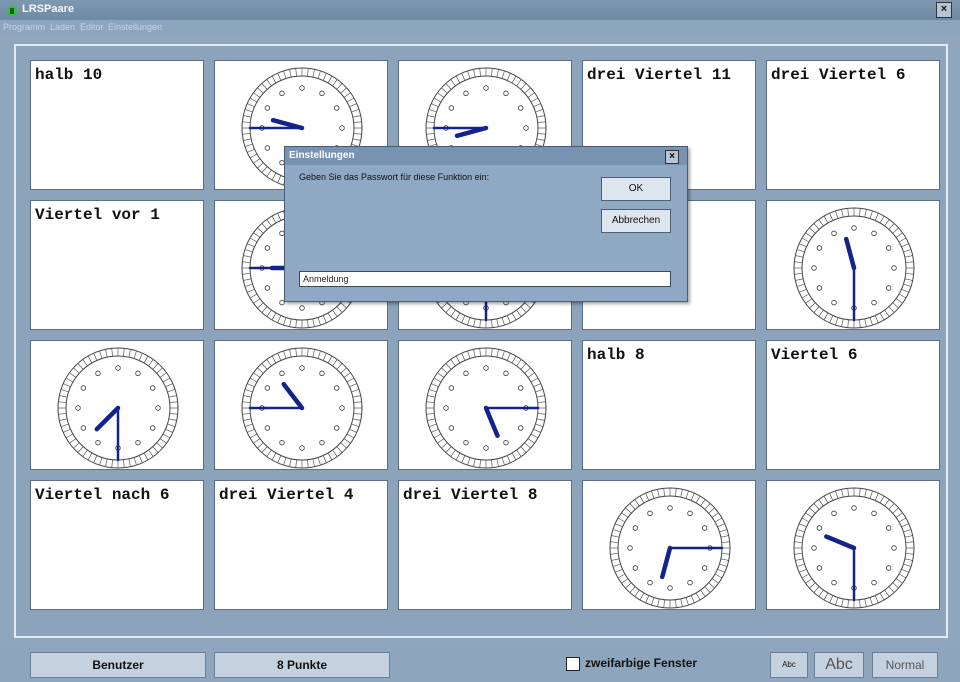 The height and width of the screenshot is (682, 960). Describe the element at coordinates (301, 545) in the screenshot. I see `text-card: drei Viertel 4` at that location.